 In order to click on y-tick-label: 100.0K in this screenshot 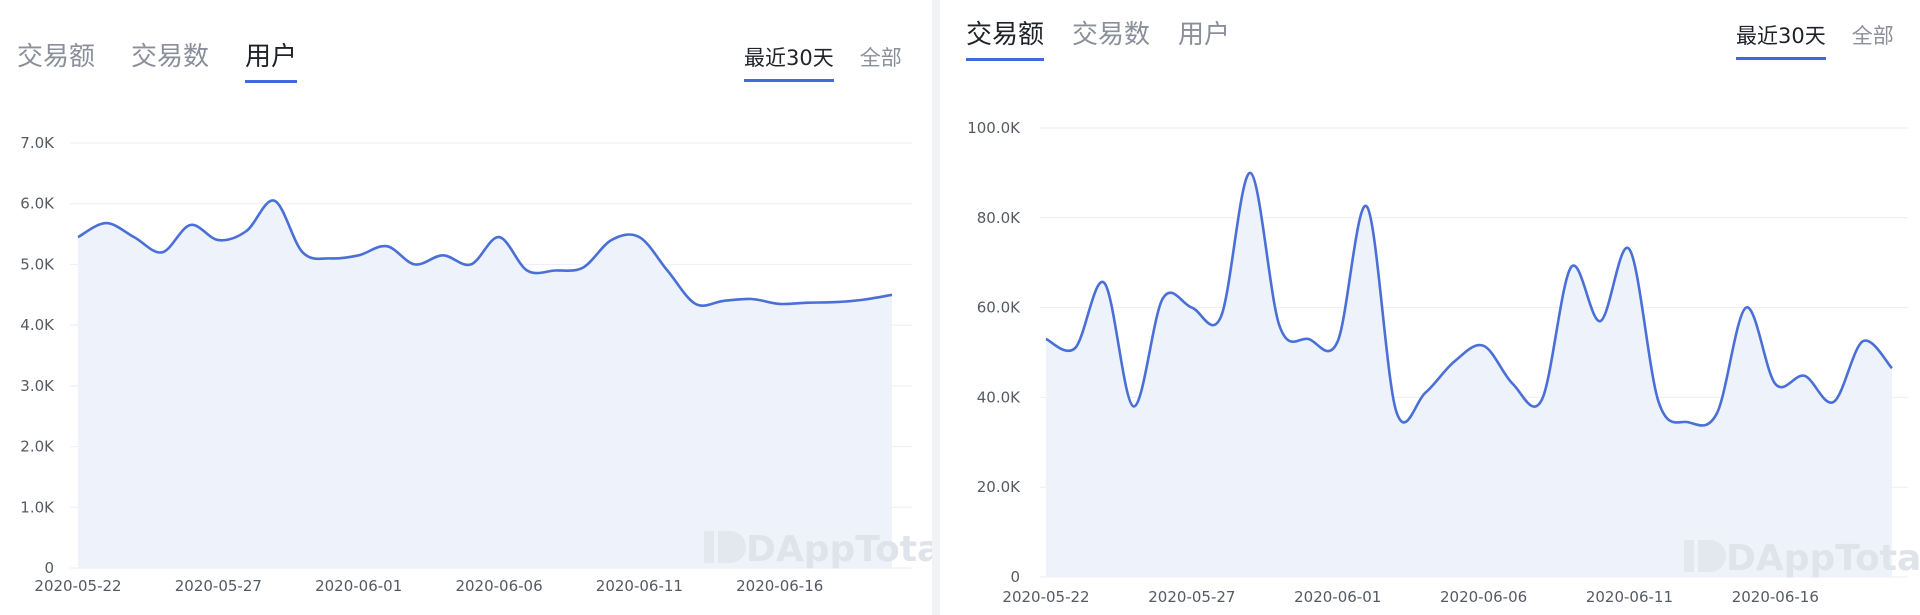, I will do `click(994, 128)`.